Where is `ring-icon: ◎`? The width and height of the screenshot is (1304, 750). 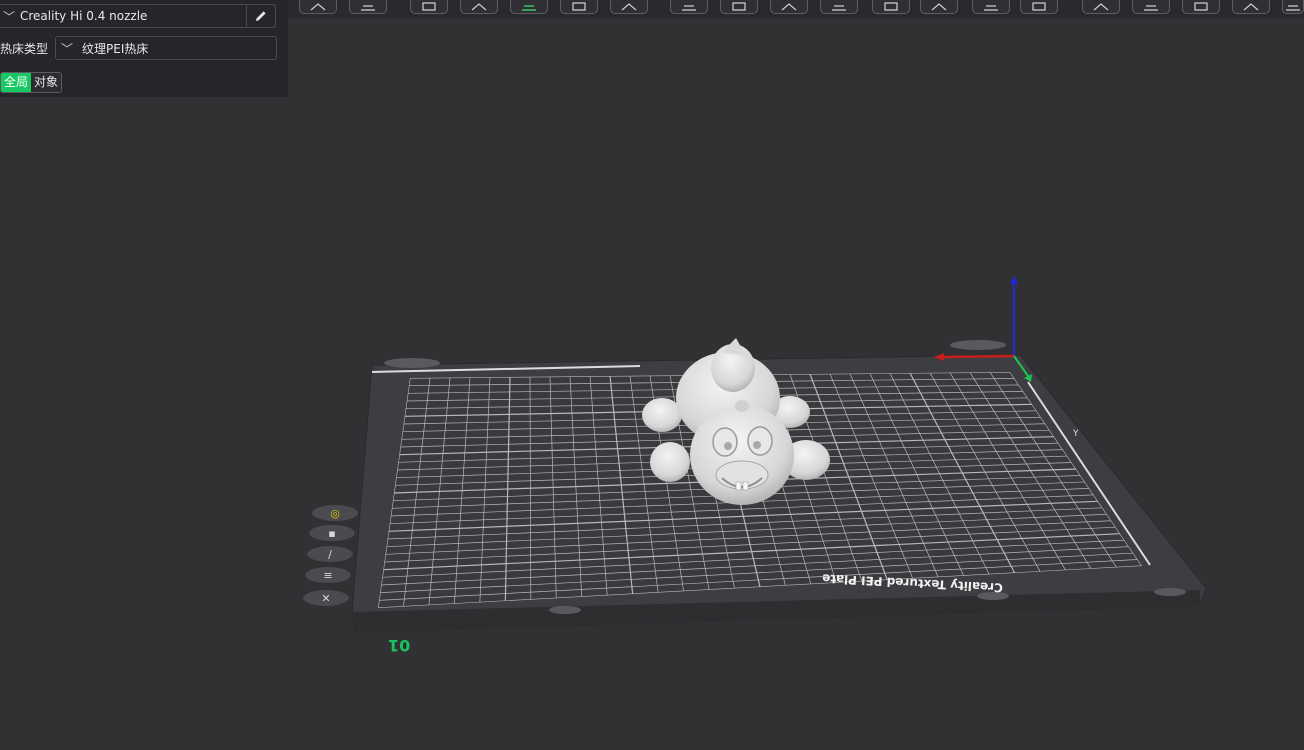
ring-icon: ◎ is located at coordinates (335, 513).